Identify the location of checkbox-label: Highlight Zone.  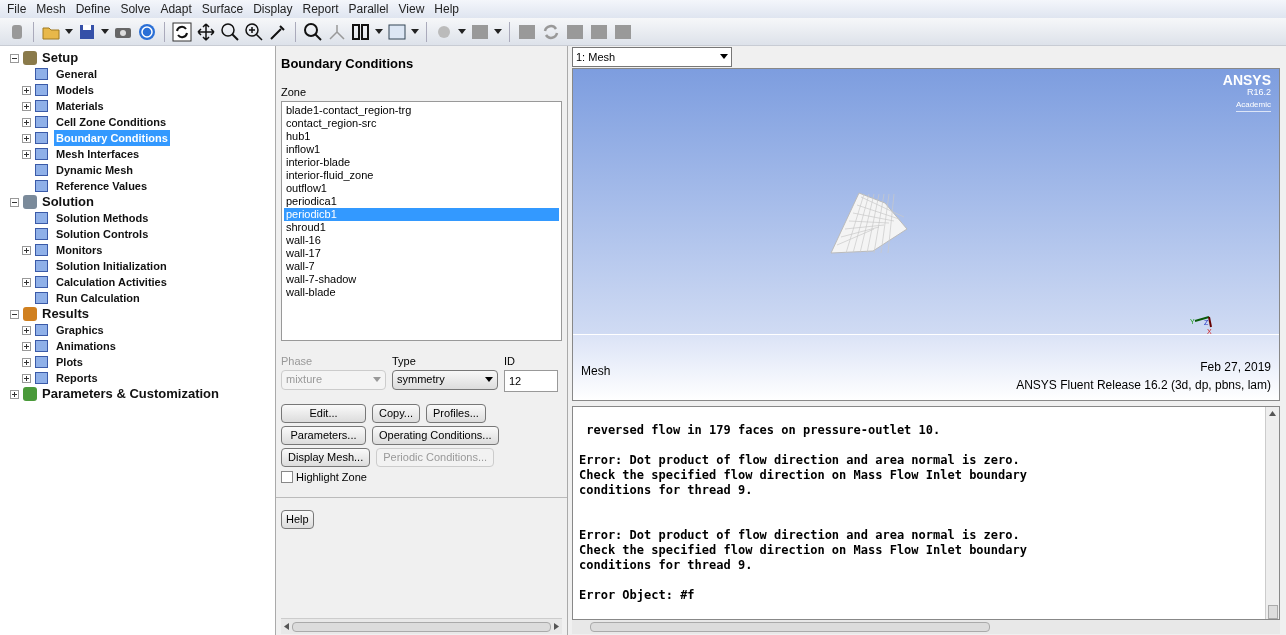
(331, 476).